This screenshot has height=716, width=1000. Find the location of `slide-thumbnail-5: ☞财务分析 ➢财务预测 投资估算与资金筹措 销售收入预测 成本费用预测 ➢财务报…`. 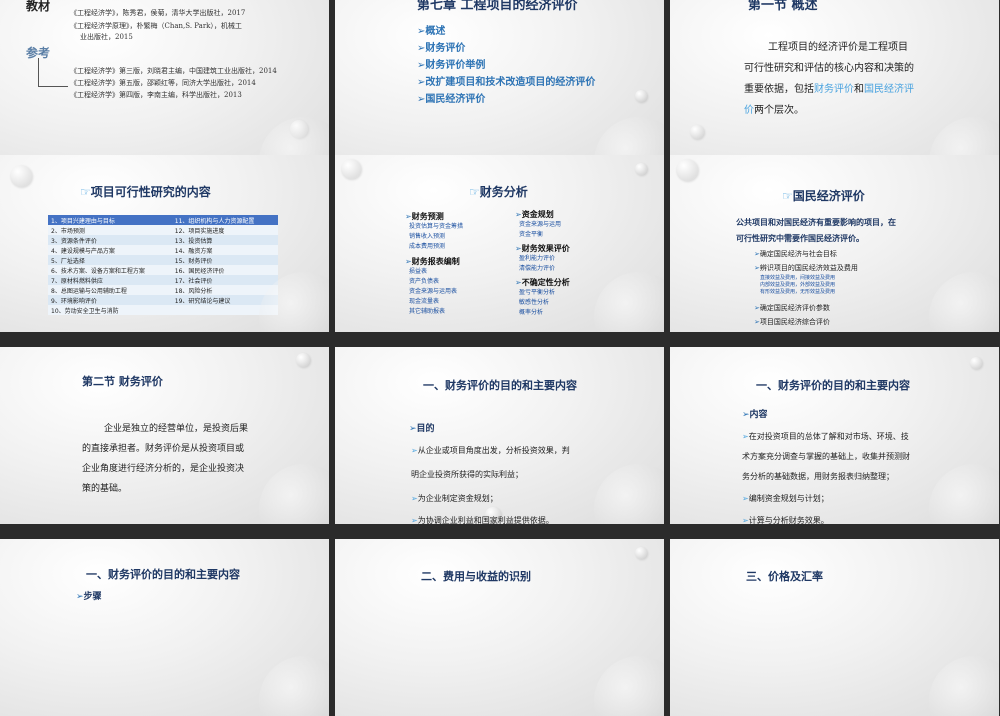

slide-thumbnail-5: ☞财务分析 ➢财务预测 投资估算与资金筹措 销售收入预测 成本费用预测 ➢财务报… is located at coordinates (499, 243).